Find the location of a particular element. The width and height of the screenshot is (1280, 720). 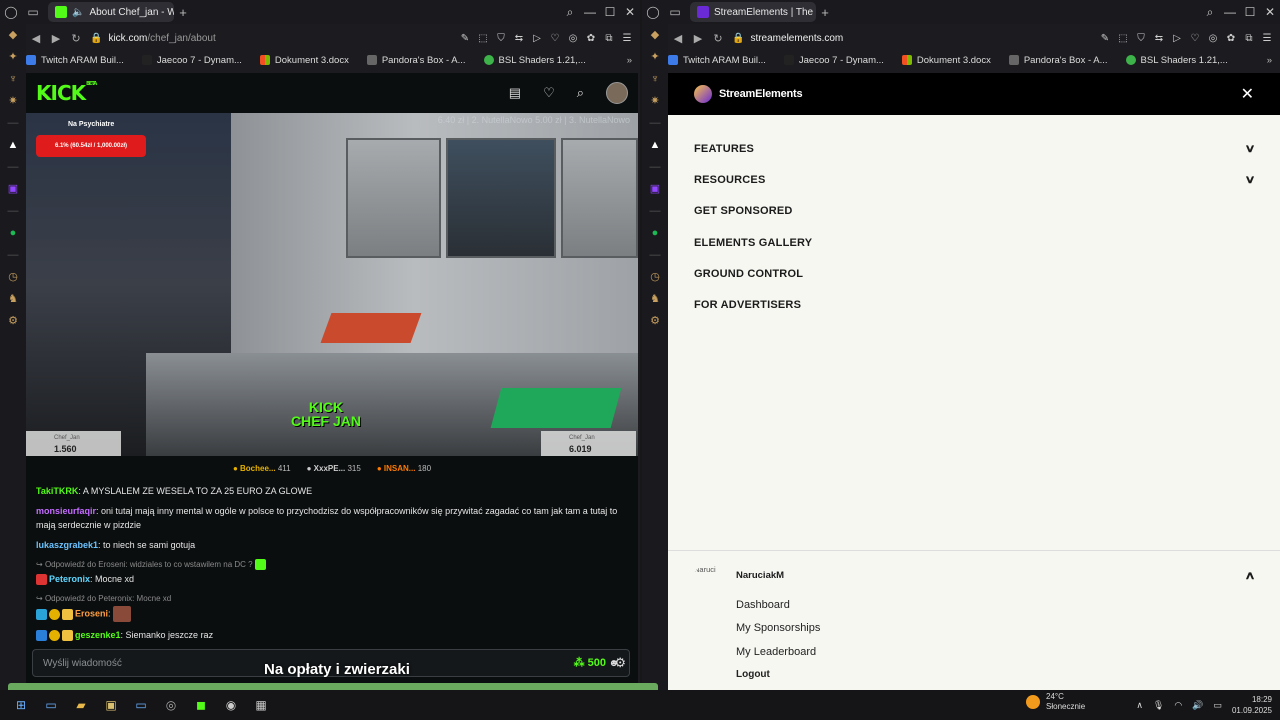

sidebar-twitch-icon: ▣ is located at coordinates (13, 189).